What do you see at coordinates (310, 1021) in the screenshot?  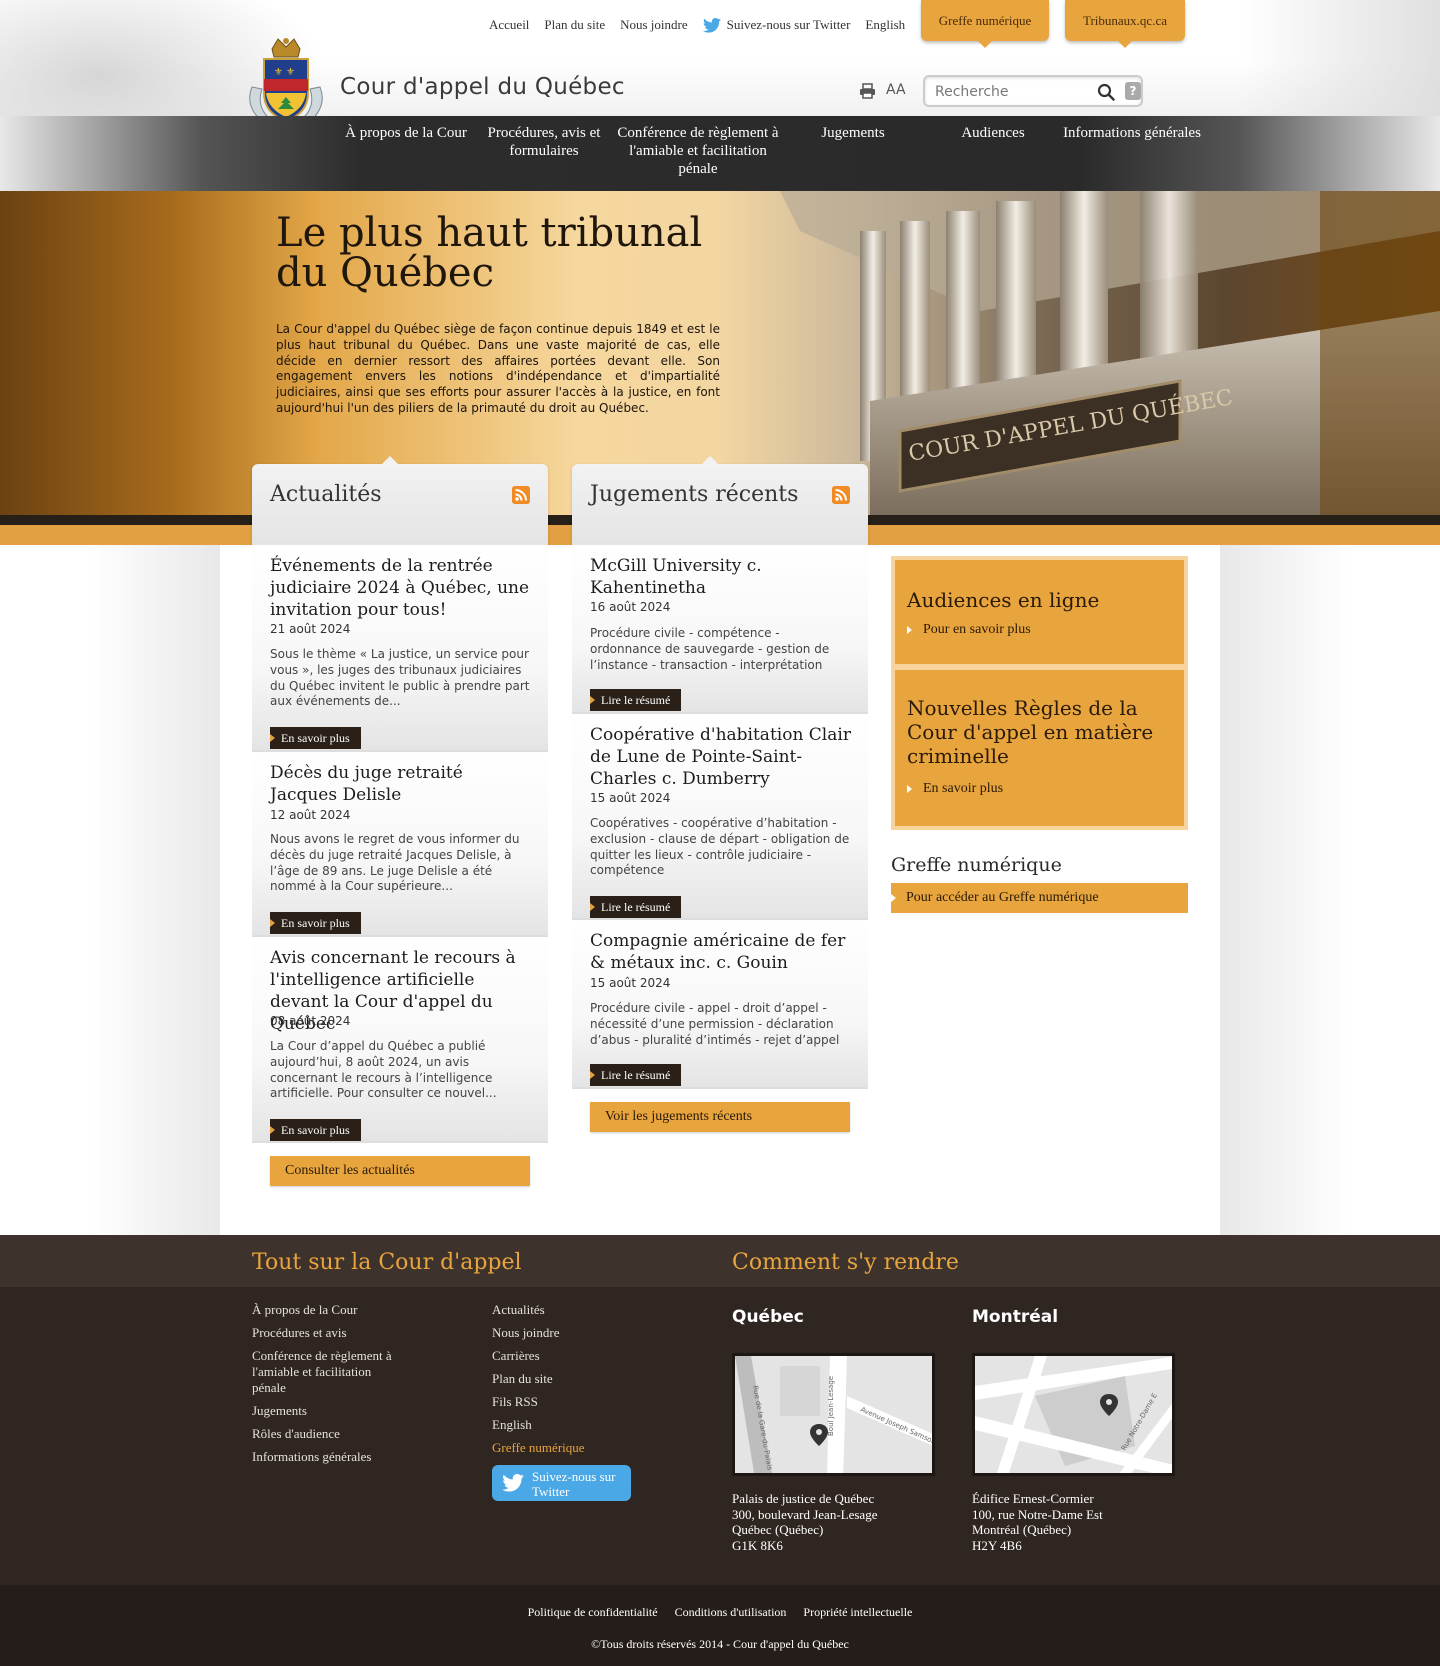 I see `news-date: 08 août 2024` at bounding box center [310, 1021].